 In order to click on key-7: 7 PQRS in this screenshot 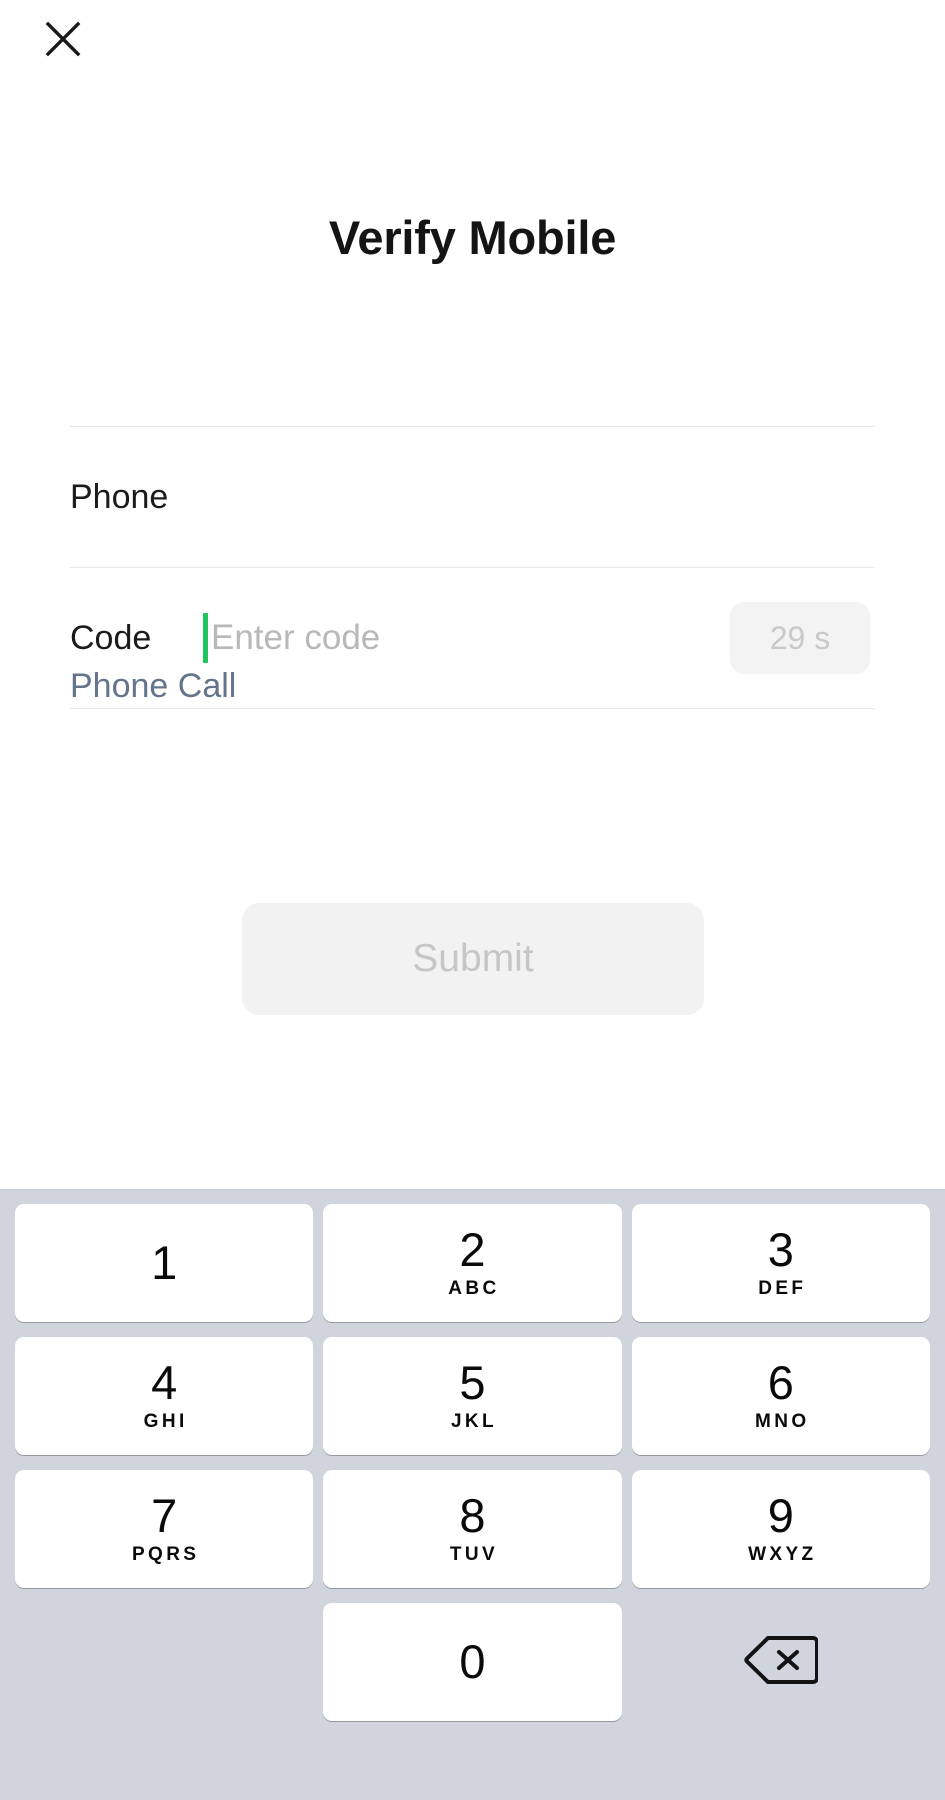, I will do `click(164, 1529)`.